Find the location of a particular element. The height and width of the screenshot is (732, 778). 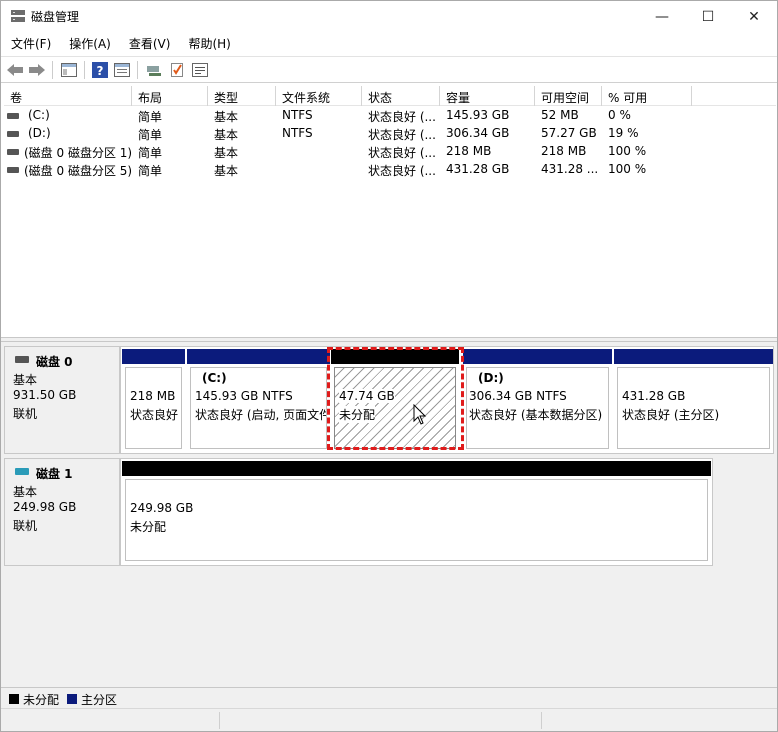

partition-d-drive: (D:) 306.34 GB NTFS 状态良好 (基本数据分区) is located at coordinates (537, 400).